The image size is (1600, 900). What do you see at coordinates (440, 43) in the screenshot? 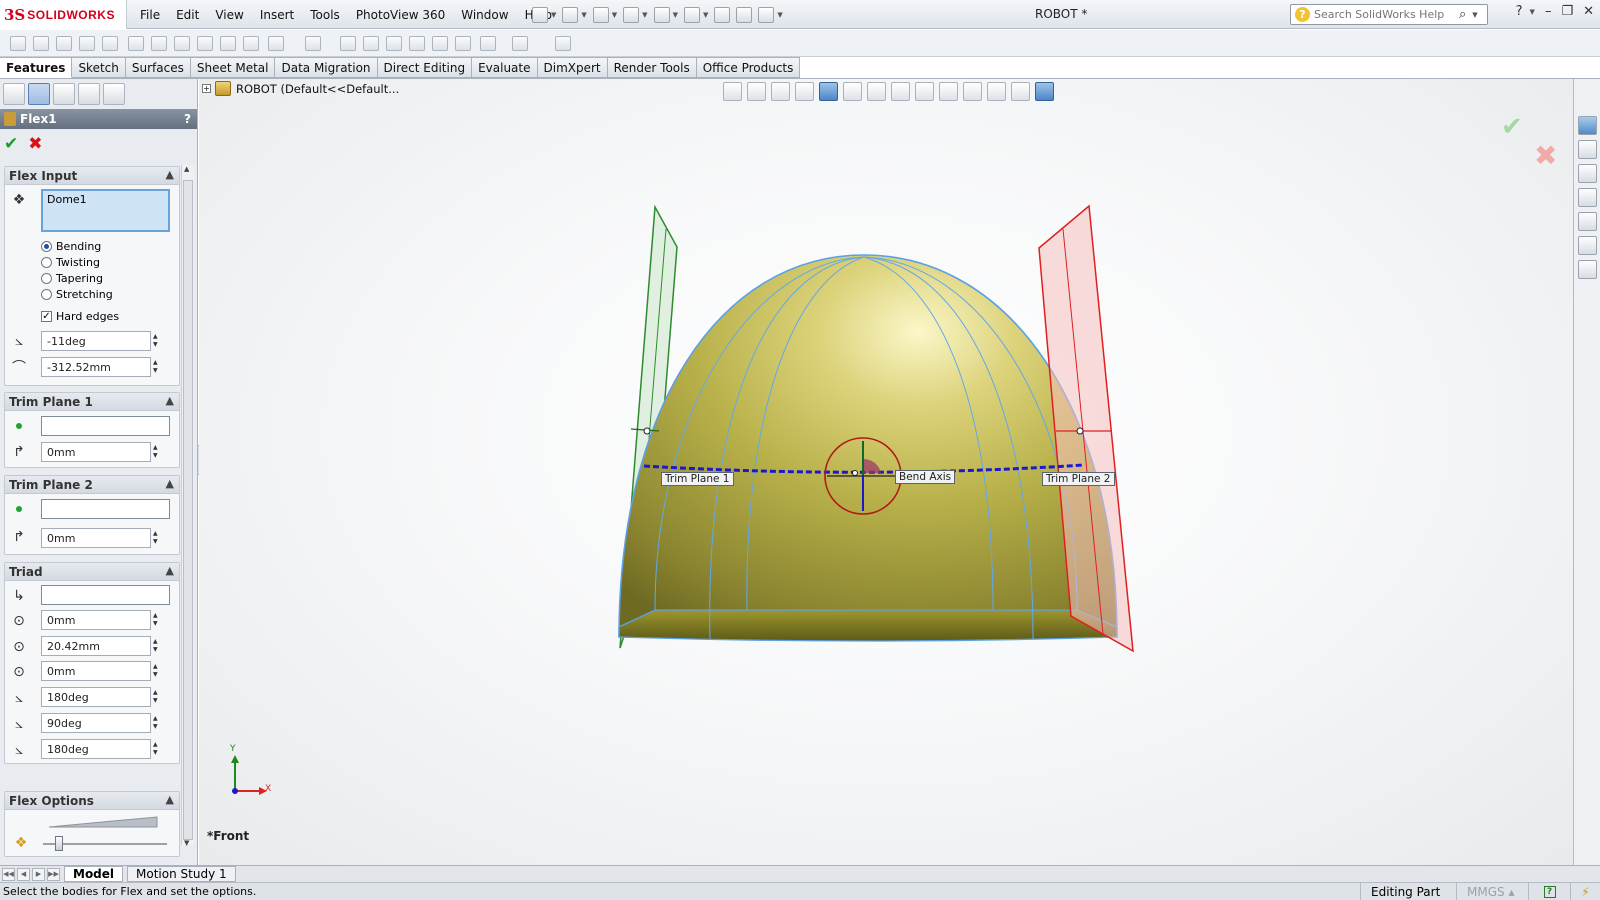
I see `dome-icon` at bounding box center [440, 43].